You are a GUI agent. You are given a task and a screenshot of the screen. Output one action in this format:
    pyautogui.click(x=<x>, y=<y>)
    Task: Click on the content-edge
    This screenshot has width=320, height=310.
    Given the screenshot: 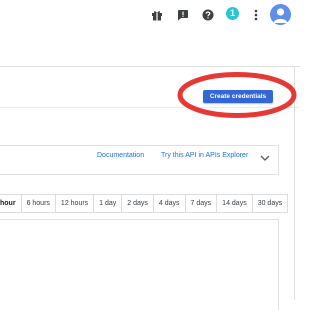 What is the action you would take?
    pyautogui.click(x=294, y=183)
    